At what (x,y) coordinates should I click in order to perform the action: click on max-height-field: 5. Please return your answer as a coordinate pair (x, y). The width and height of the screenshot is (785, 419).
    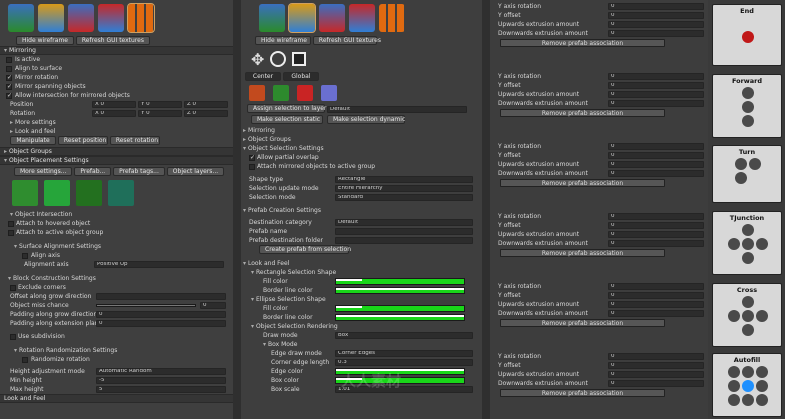
    Looking at the image, I should click on (161, 389).